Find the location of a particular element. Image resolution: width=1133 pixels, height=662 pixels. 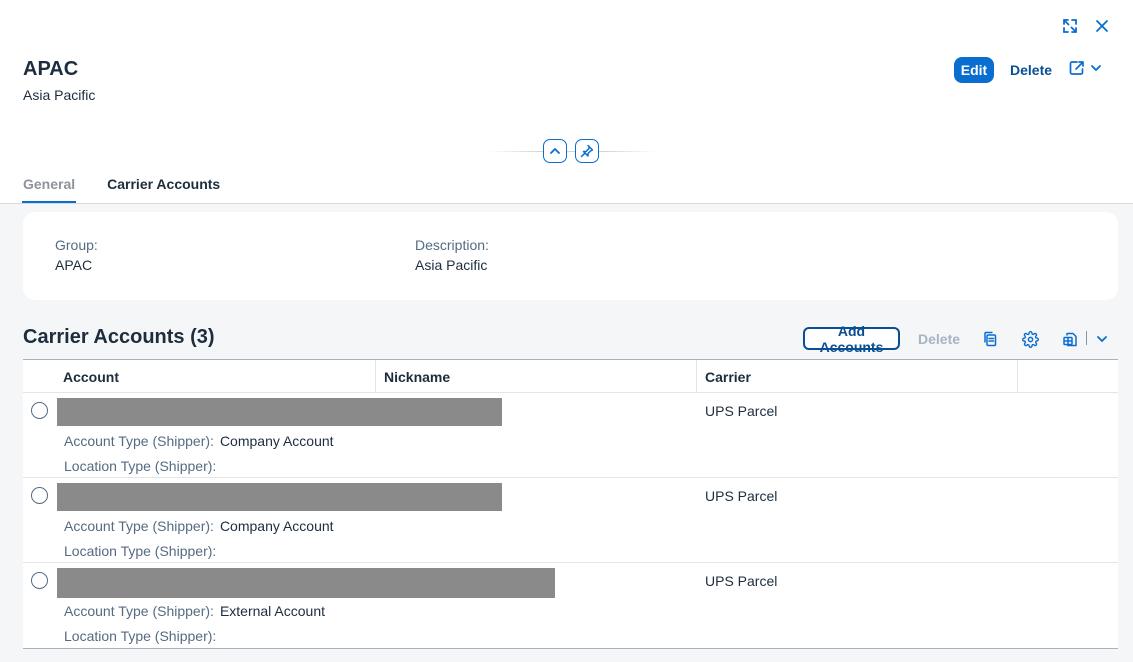

share-menu-button is located at coordinates (1085, 70).